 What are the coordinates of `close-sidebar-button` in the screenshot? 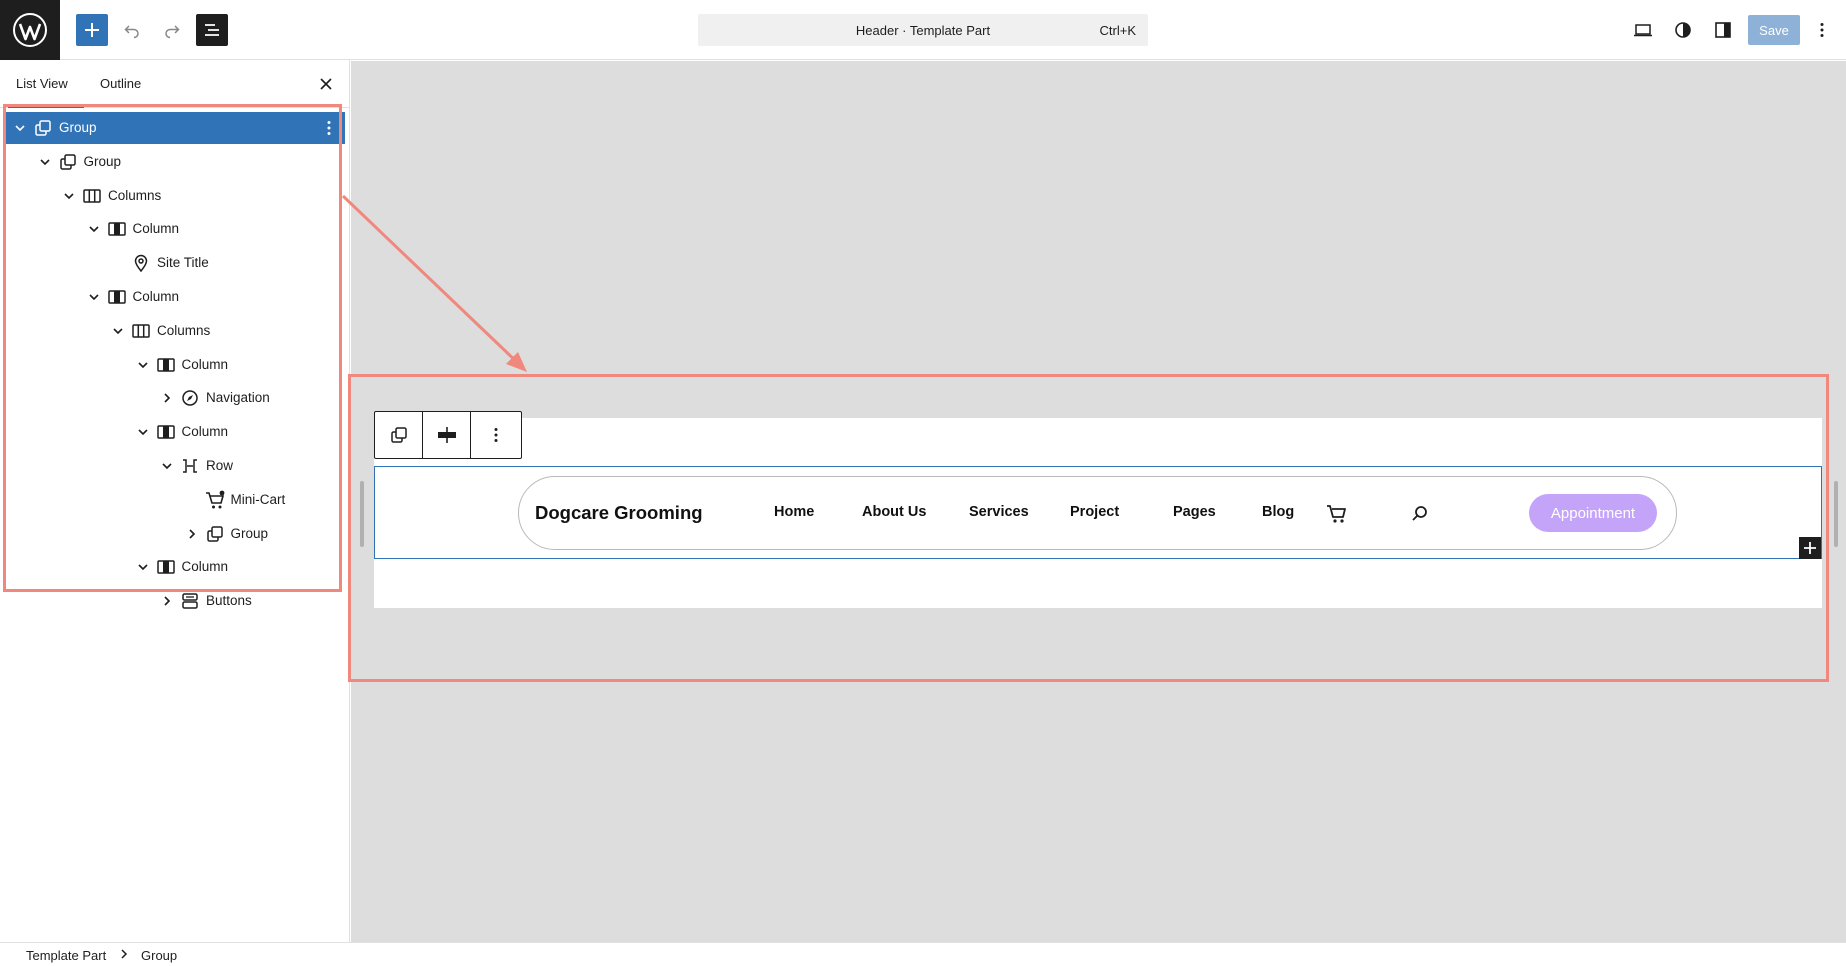 It's located at (326, 84).